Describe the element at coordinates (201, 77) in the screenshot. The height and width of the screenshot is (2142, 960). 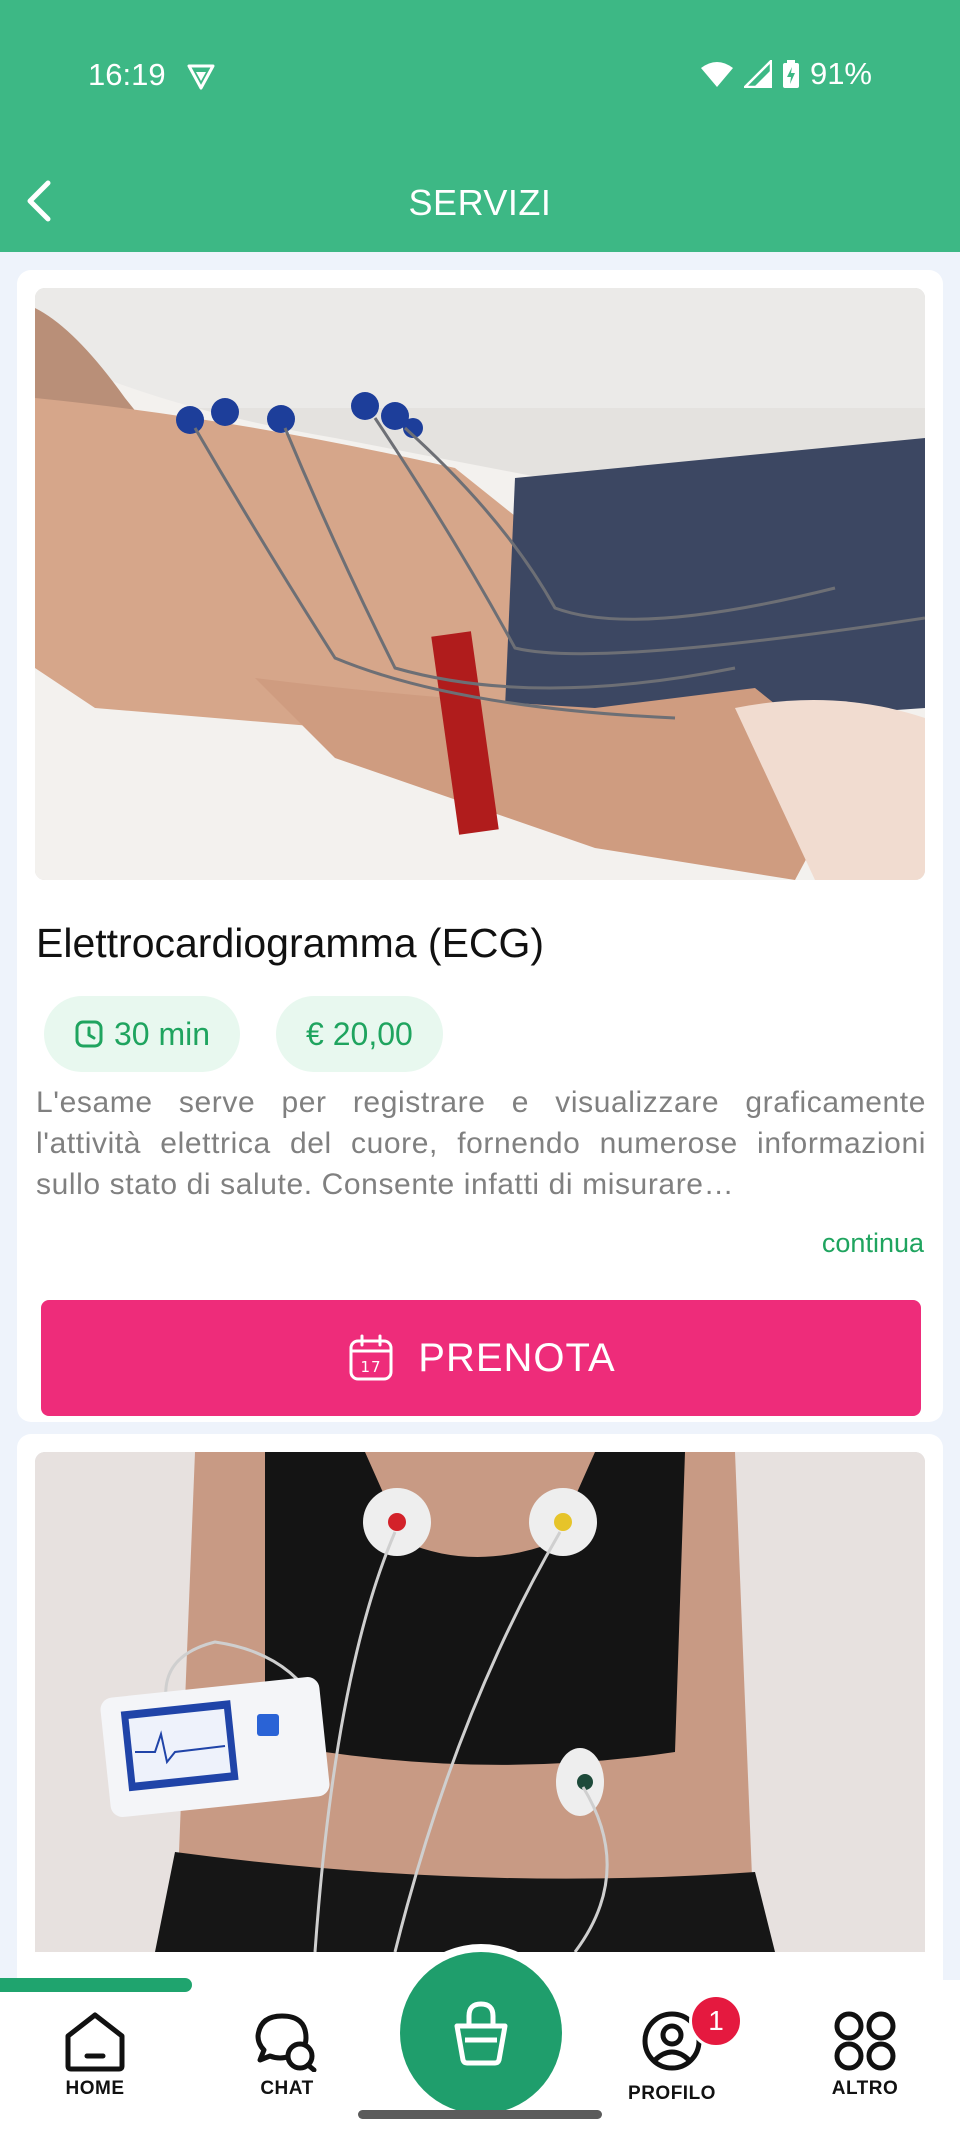
I see `vpn-shield-icon` at that location.